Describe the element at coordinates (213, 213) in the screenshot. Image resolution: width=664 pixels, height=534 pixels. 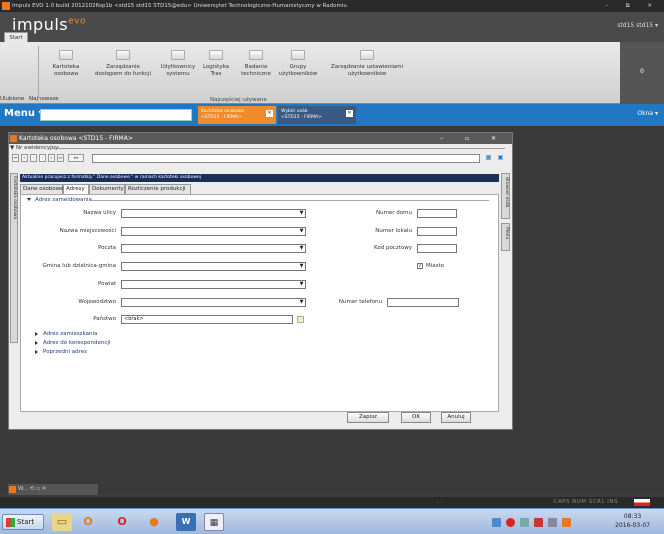
I see `street-name-select: ▼` at that location.